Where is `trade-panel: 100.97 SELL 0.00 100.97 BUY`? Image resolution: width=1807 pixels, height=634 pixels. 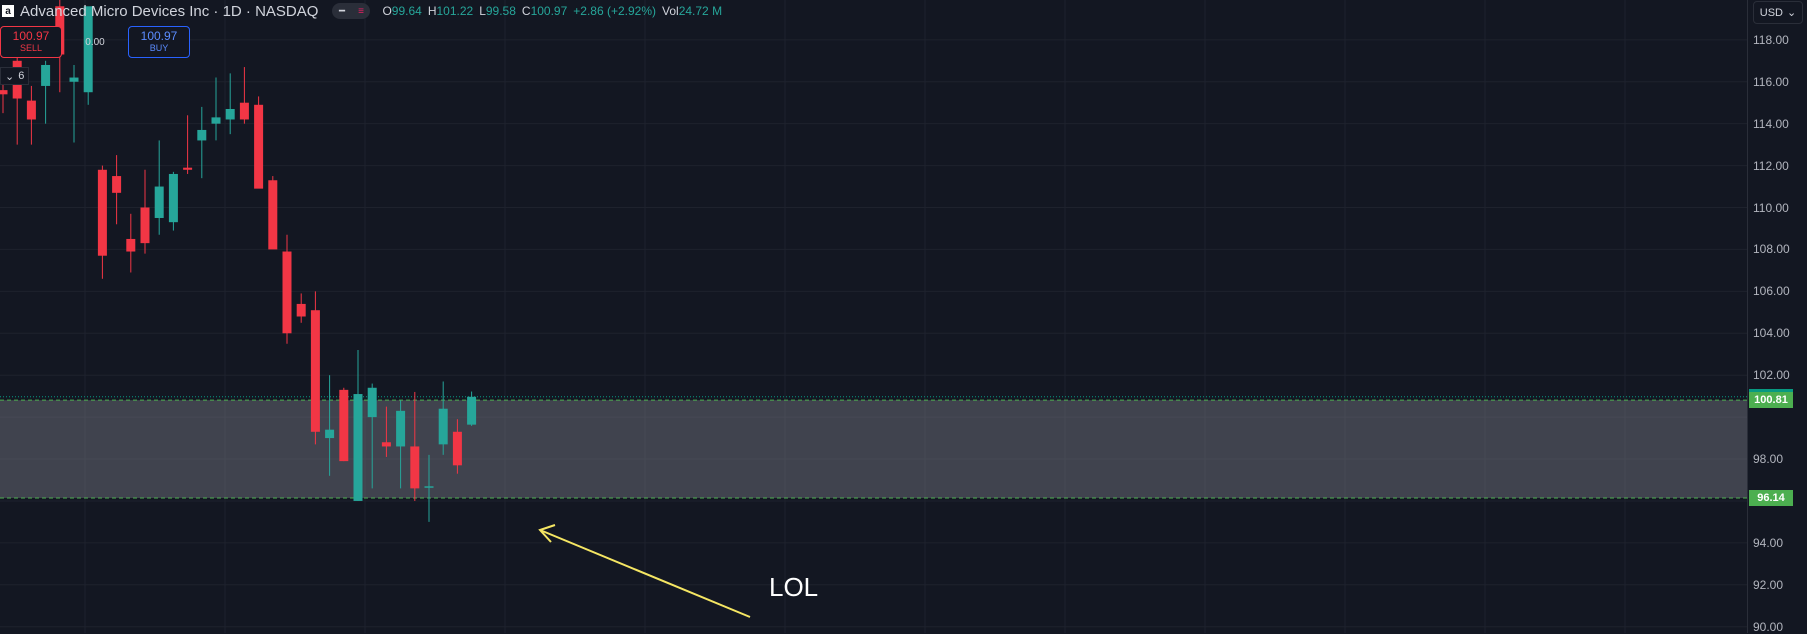
trade-panel: 100.97 SELL 0.00 100.97 BUY is located at coordinates (95, 42).